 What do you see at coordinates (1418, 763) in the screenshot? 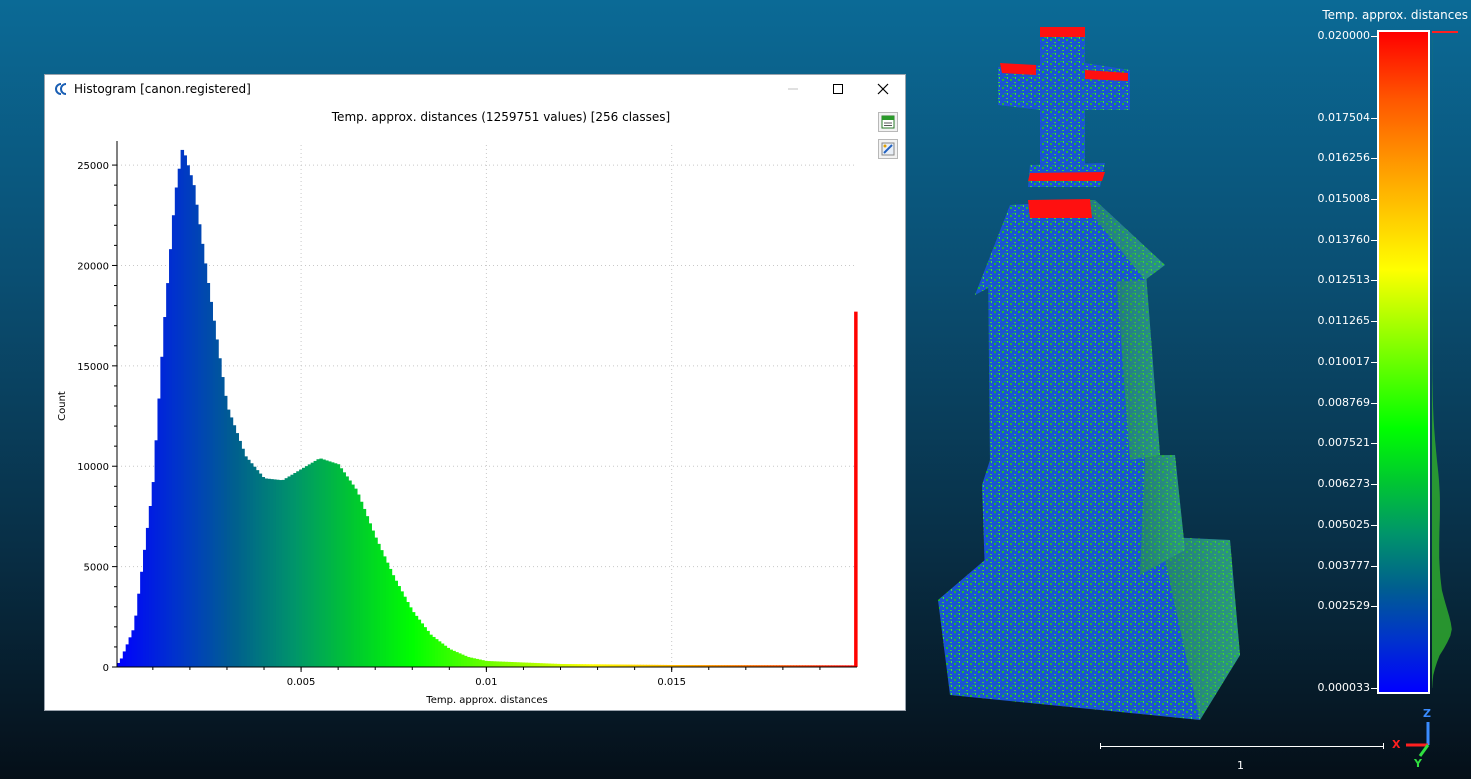
I see `y-axis-label: Y` at bounding box center [1418, 763].